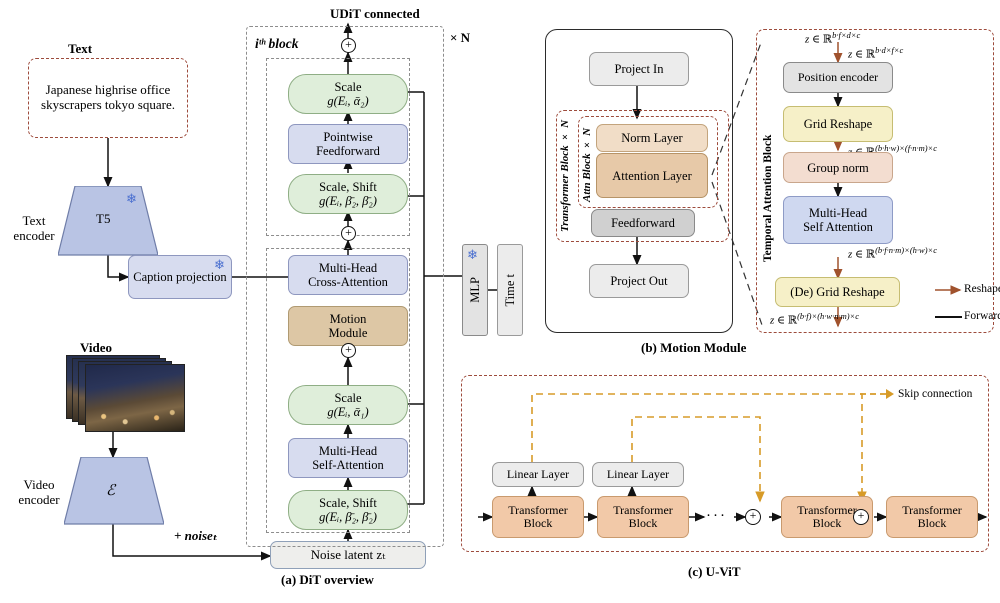 Image resolution: width=1000 pixels, height=603 pixels. I want to click on vae-label: ℰ, so click(111, 491).